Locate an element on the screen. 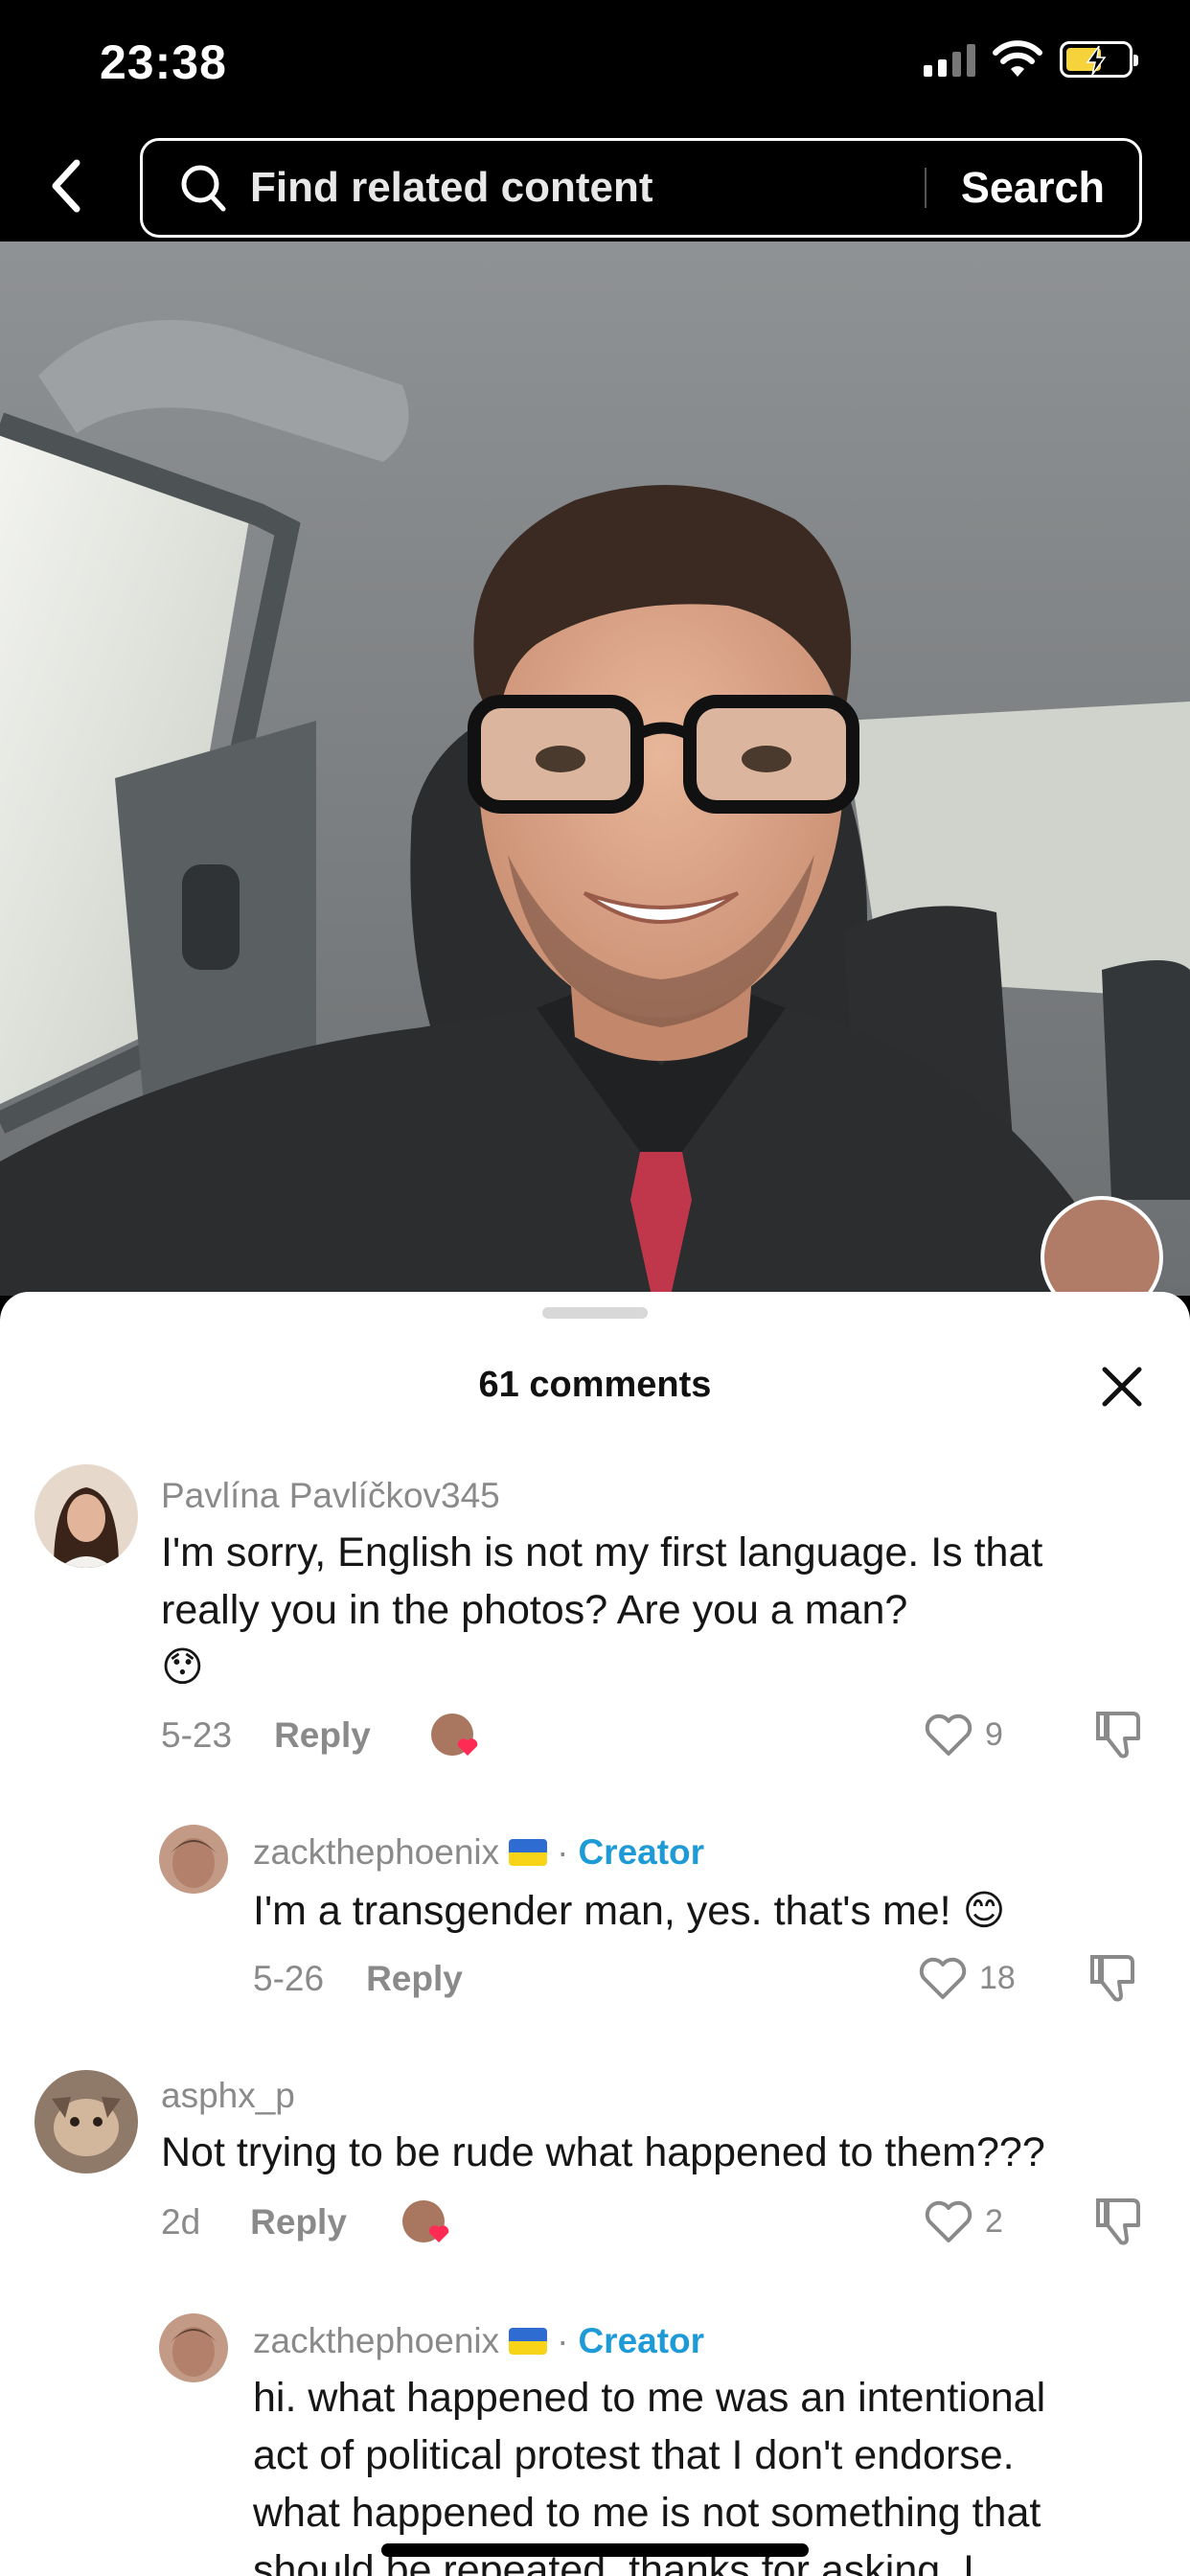  search-bar: Find related content Search is located at coordinates (641, 188).